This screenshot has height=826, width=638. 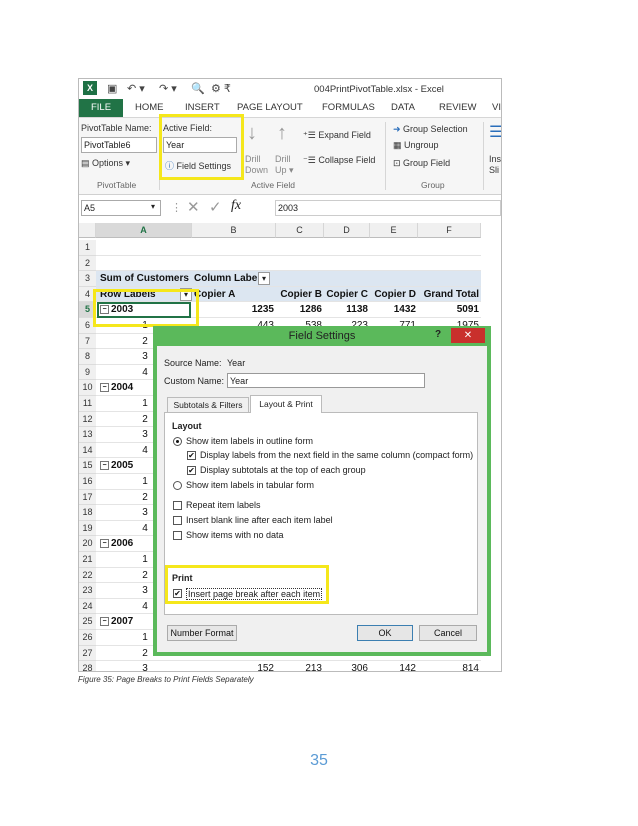 What do you see at coordinates (416, 145) in the screenshot?
I see `ungroup-button: ▦ Ungroup` at bounding box center [416, 145].